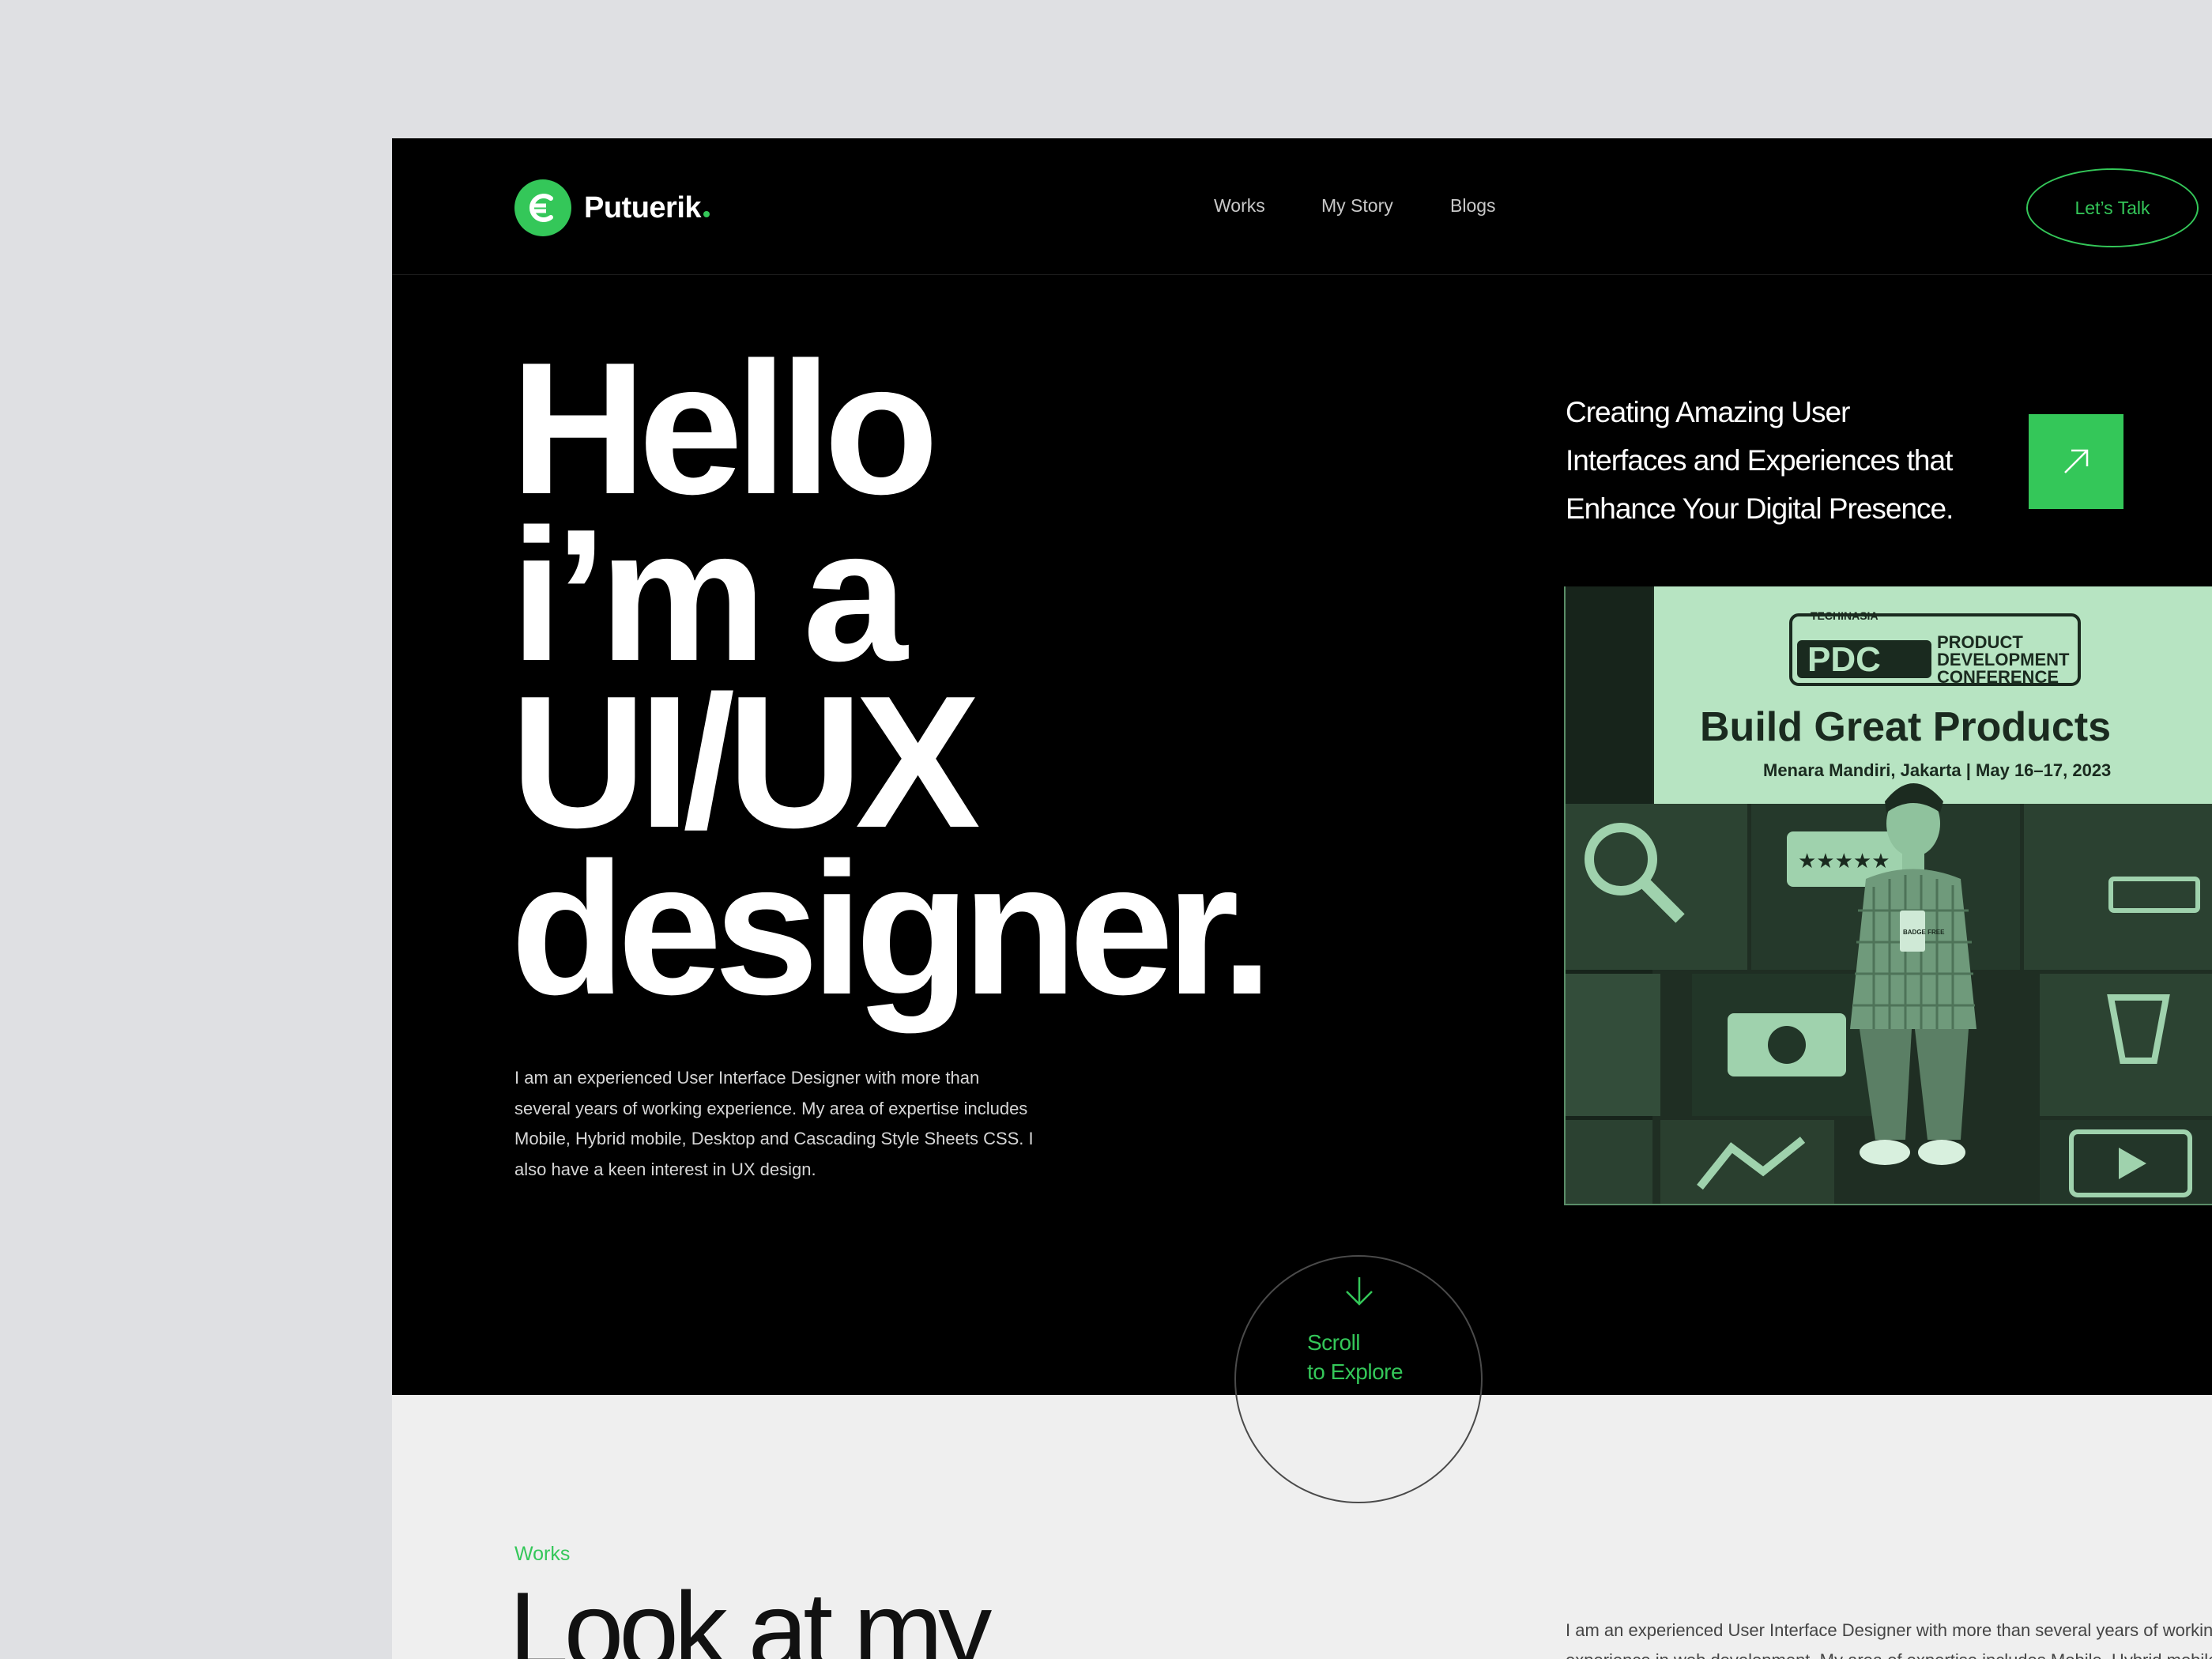 This screenshot has width=2212, height=1659. What do you see at coordinates (1905, 727) in the screenshot?
I see `banner-title: Build Great Products` at bounding box center [1905, 727].